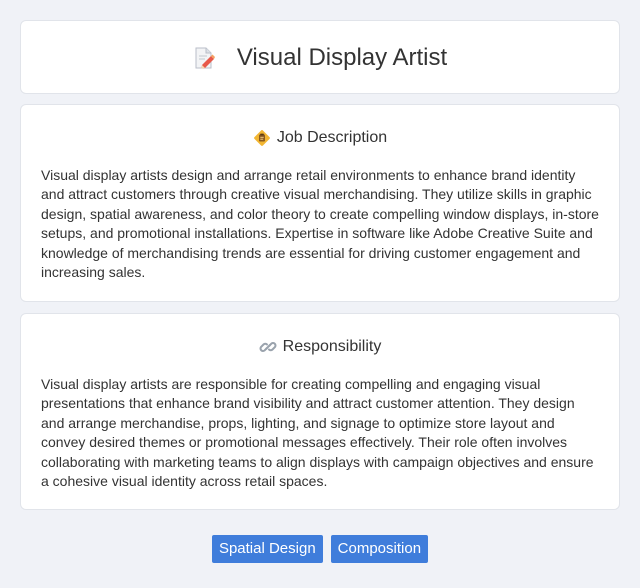  I want to click on title-row: Visual Display Artist, so click(320, 58).